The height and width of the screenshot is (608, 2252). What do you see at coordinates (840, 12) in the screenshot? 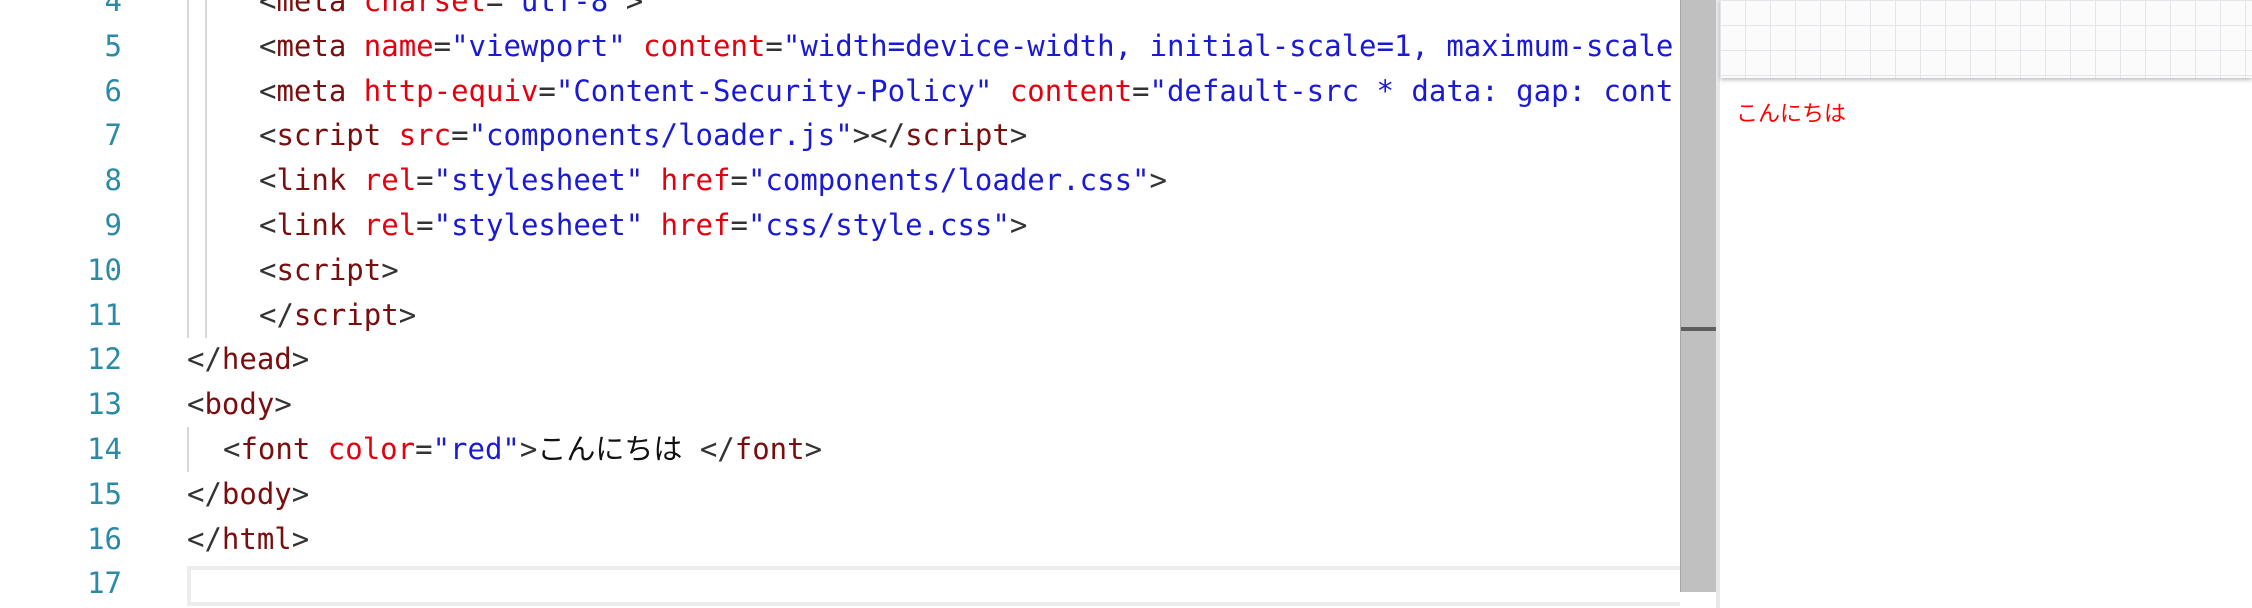
I see `code-line: 4 <meta charset="utf-8">` at bounding box center [840, 12].